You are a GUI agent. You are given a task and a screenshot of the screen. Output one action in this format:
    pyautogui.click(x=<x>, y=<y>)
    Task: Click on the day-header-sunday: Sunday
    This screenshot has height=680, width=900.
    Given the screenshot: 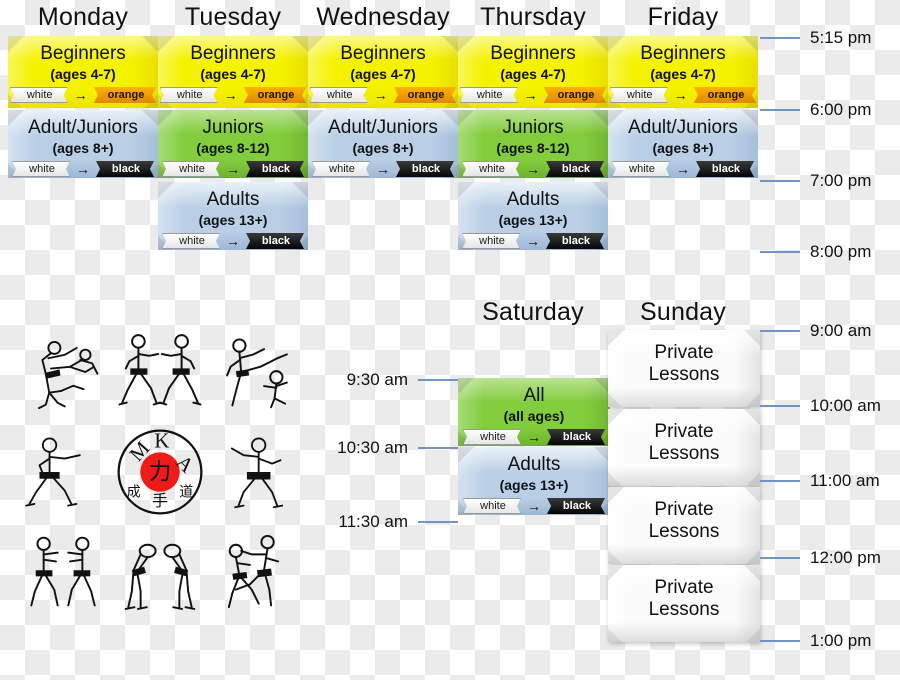 What is the action you would take?
    pyautogui.click(x=683, y=312)
    